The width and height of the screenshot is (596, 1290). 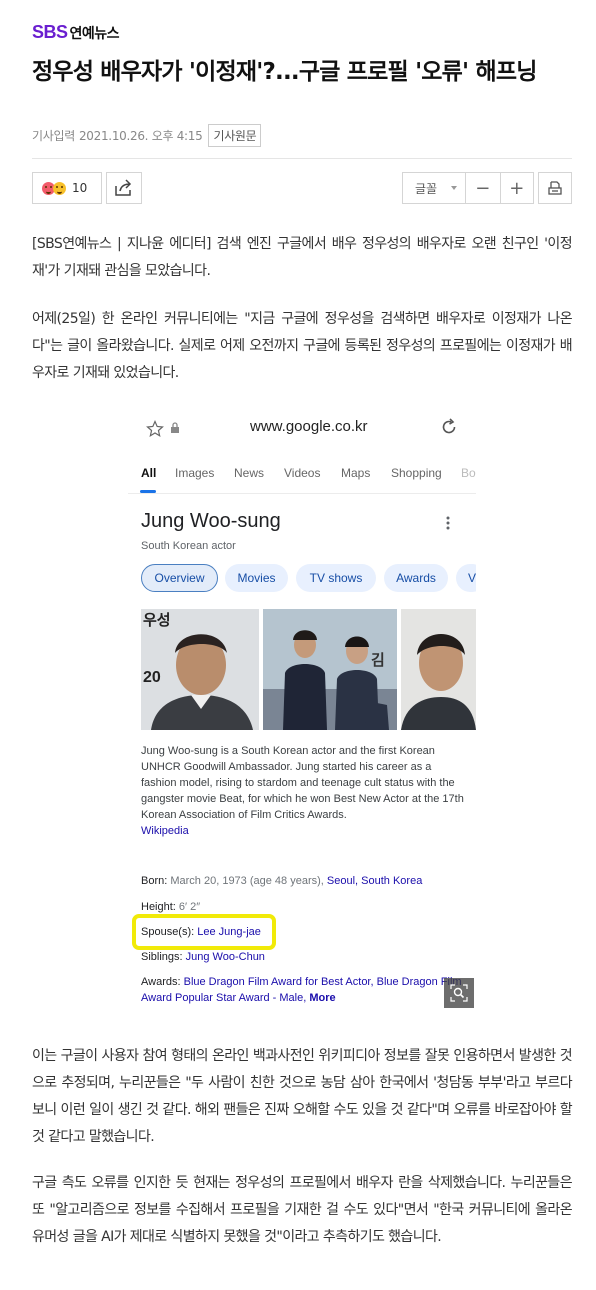 What do you see at coordinates (149, 473) in the screenshot?
I see `tab-all: All` at bounding box center [149, 473].